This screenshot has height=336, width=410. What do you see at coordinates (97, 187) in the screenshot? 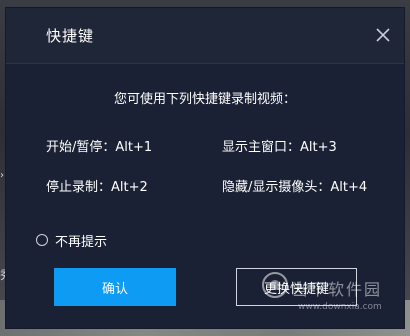
I see `shortcut-stop-recording: 停止录制：Alt+2` at bounding box center [97, 187].